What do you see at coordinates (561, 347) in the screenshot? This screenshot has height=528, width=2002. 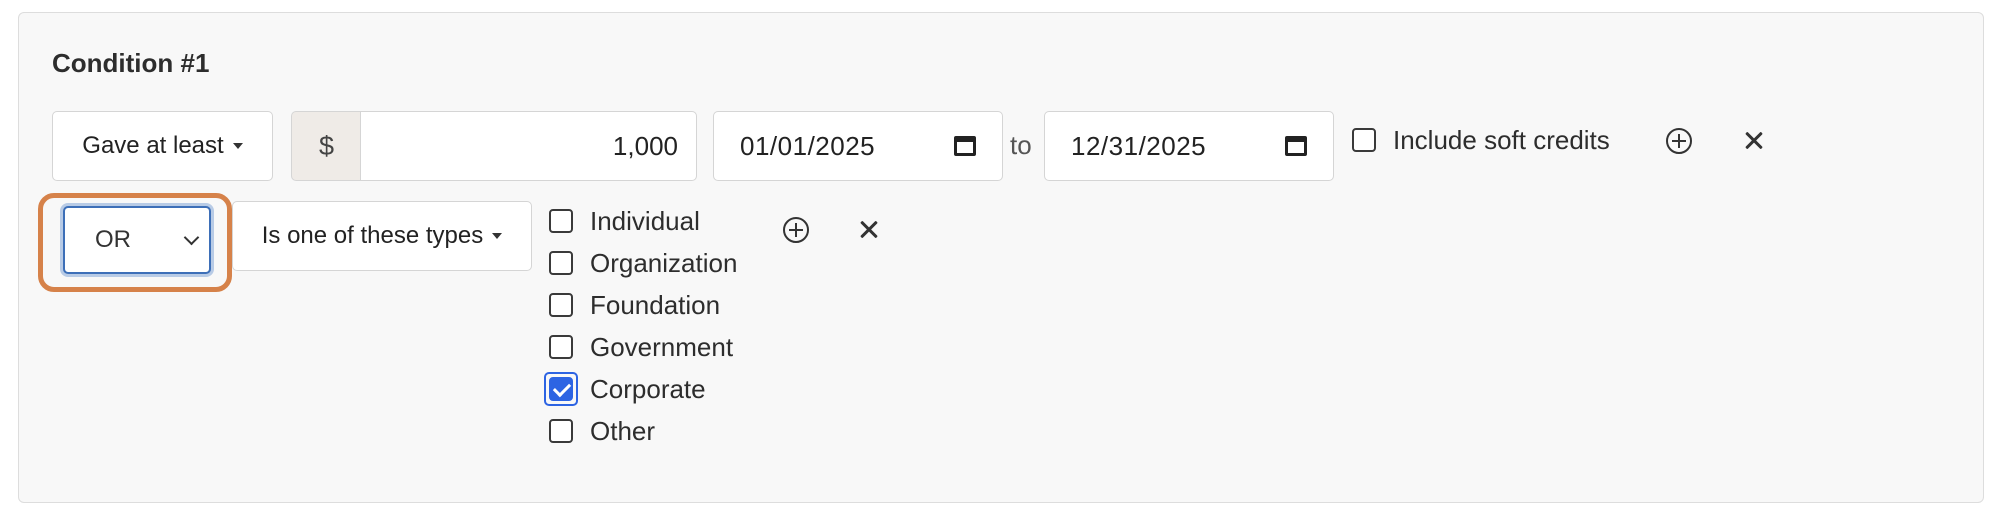 I see `type-checkbox-government` at bounding box center [561, 347].